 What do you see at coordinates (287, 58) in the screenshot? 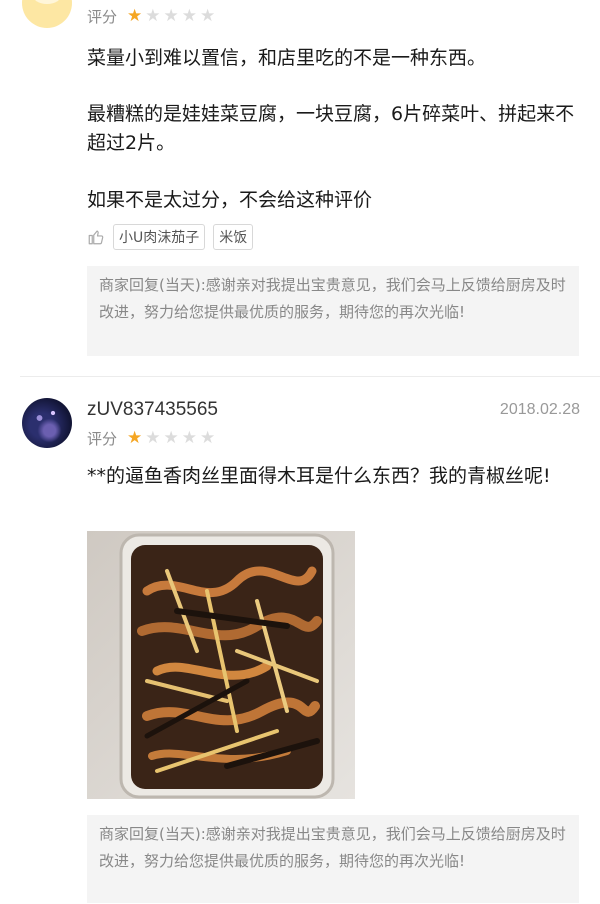
I see `review-text: 菜量小到难以置信，和店里吃的不是一种东西。` at bounding box center [287, 58].